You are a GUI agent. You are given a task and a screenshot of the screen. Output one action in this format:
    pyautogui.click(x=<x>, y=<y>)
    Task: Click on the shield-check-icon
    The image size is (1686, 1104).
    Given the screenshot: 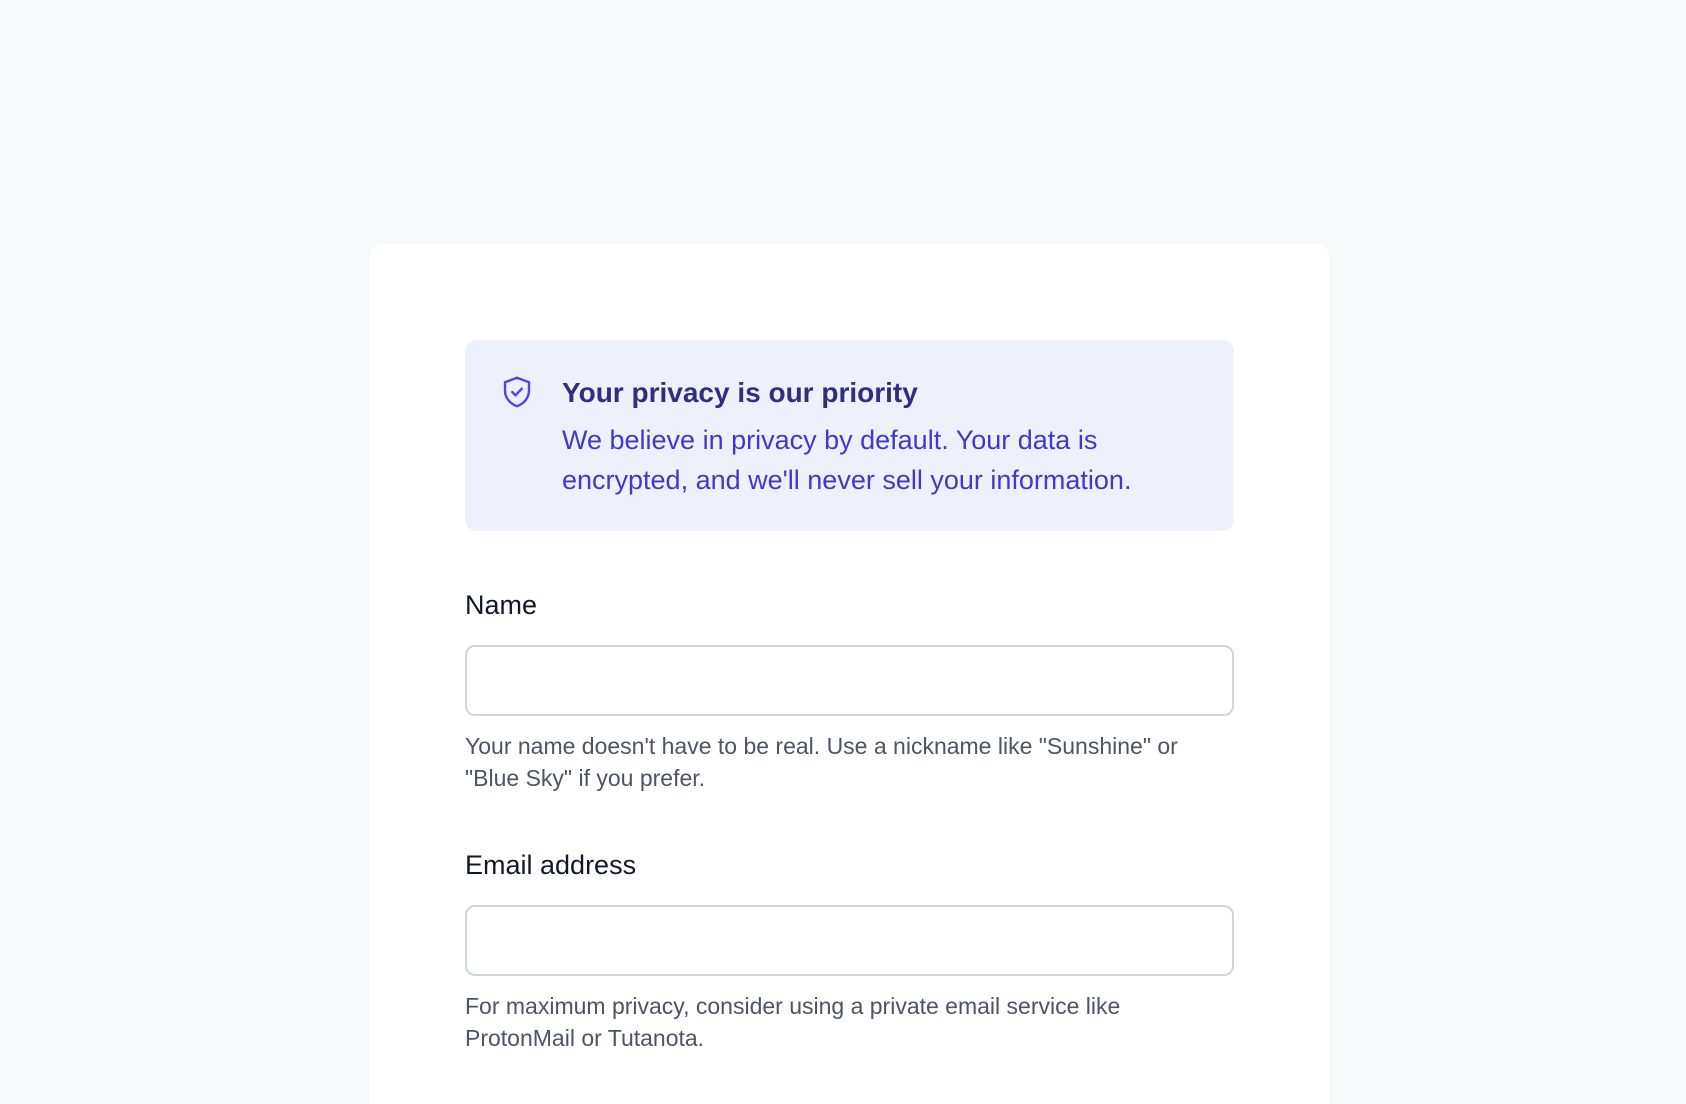 What is the action you would take?
    pyautogui.click(x=517, y=392)
    